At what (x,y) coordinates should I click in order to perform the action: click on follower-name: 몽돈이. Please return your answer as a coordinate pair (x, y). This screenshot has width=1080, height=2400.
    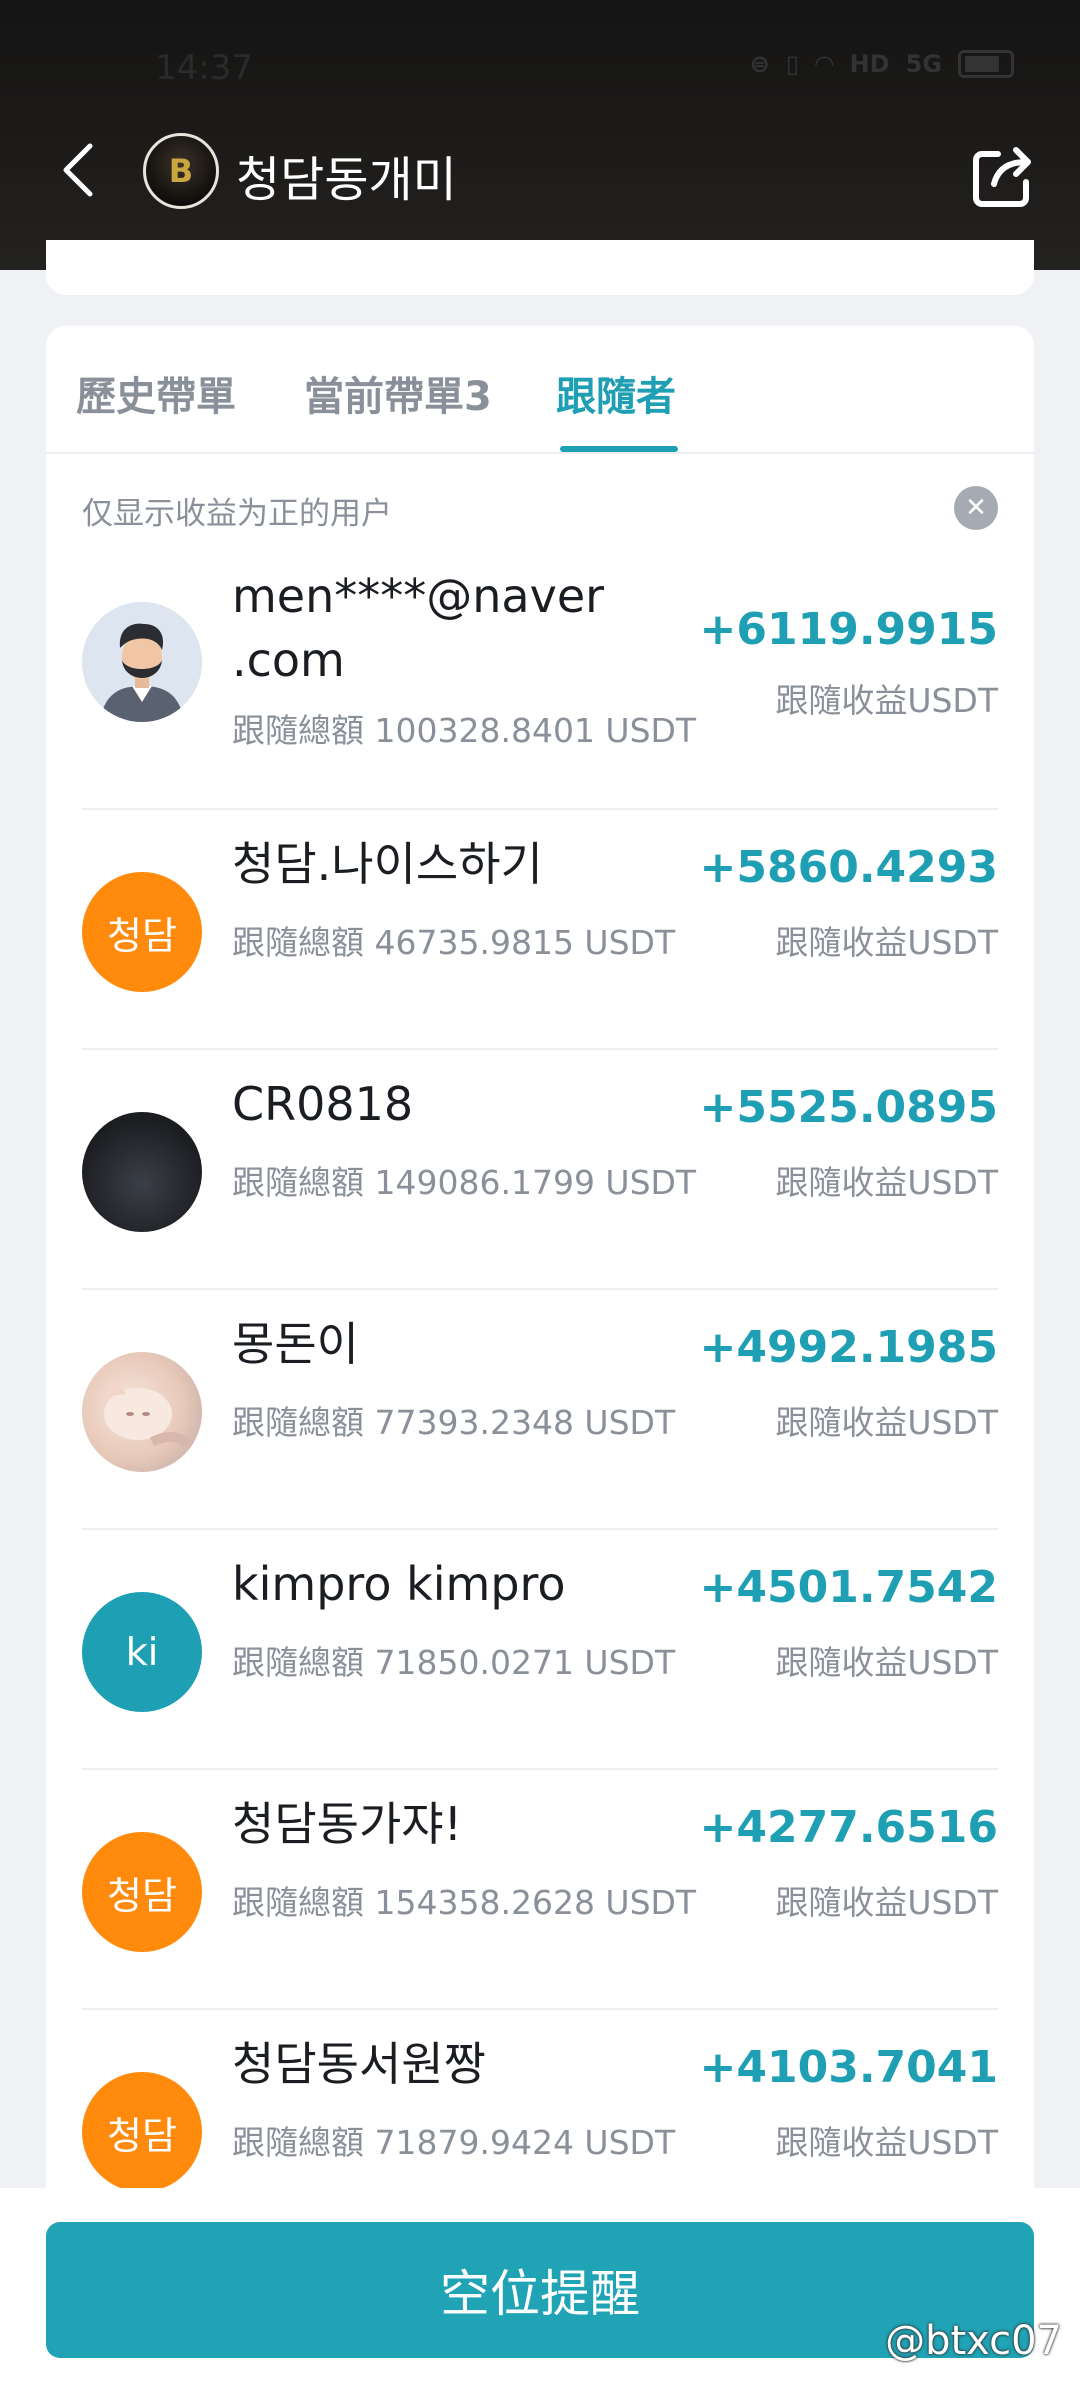
    Looking at the image, I should click on (295, 1344).